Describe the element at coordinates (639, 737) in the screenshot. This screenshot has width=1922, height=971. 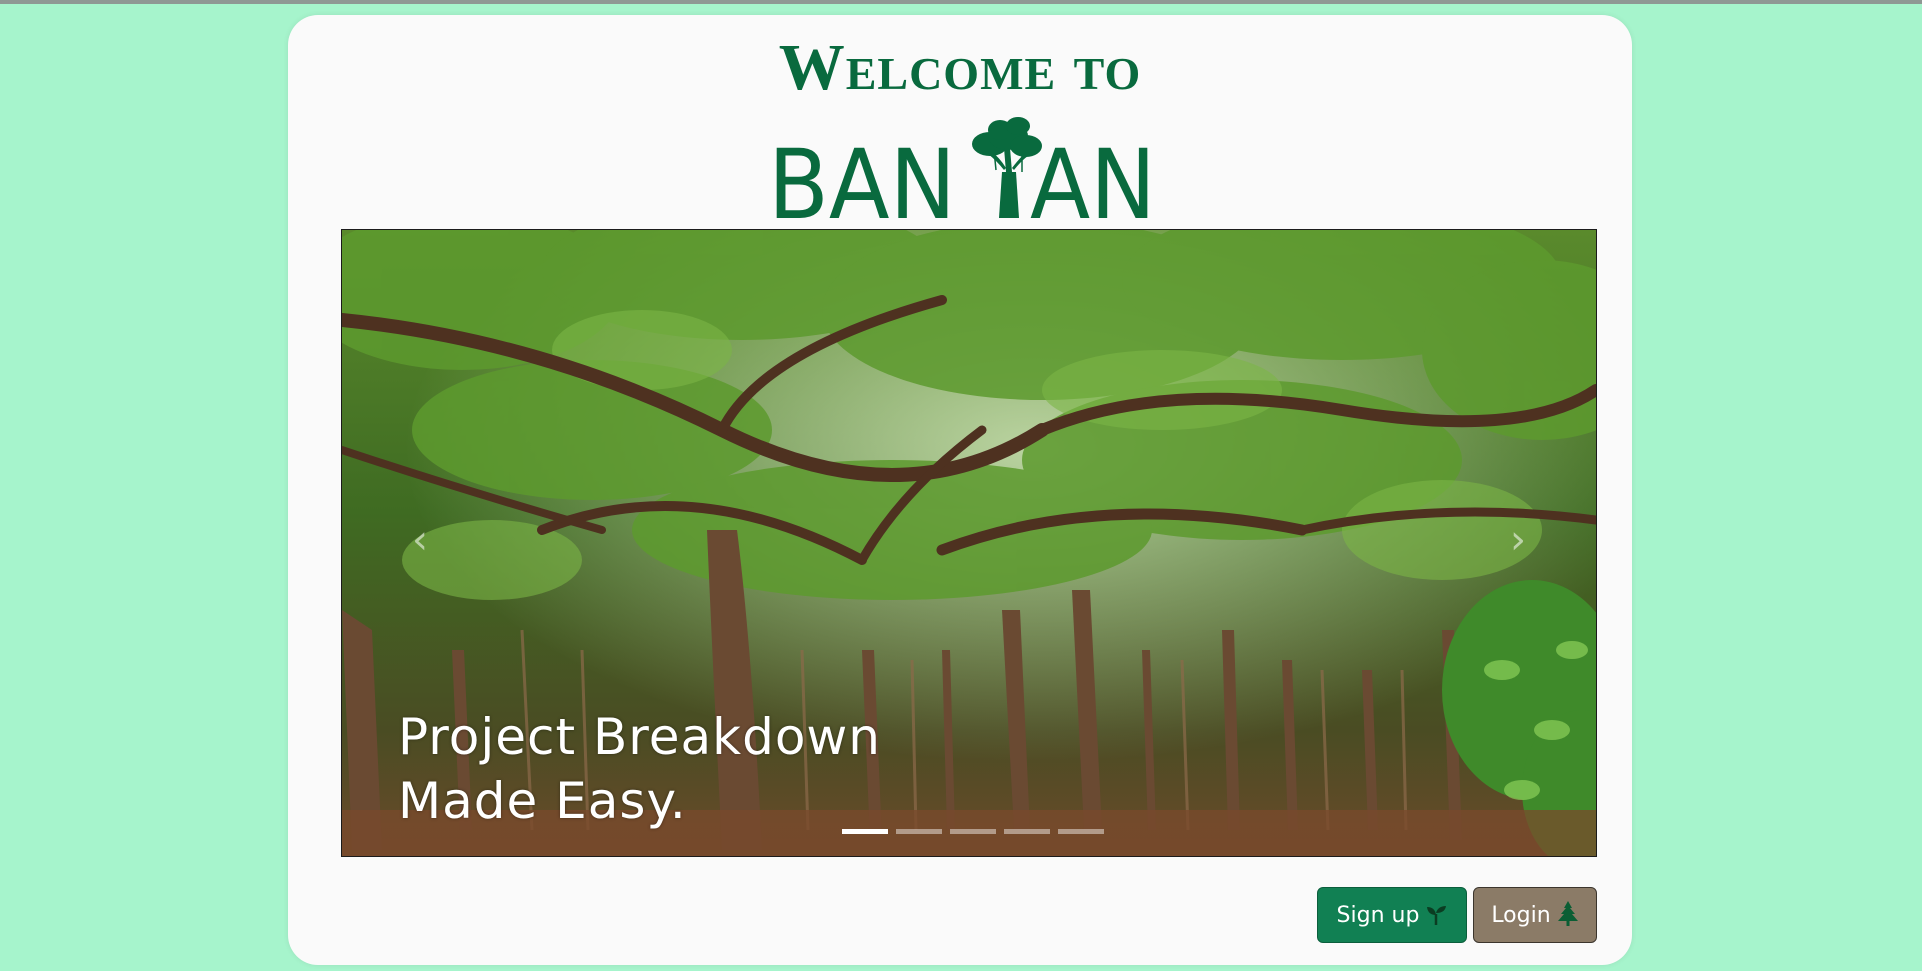
I see `caption-line-1: Project Breakdown` at that location.